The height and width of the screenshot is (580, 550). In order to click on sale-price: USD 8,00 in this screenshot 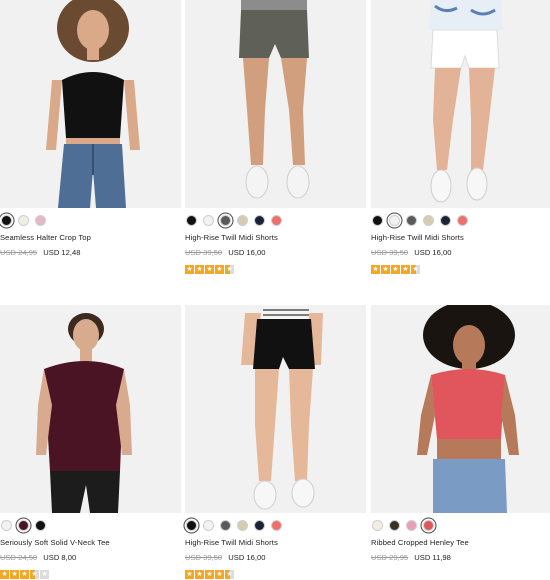, I will do `click(60, 557)`.